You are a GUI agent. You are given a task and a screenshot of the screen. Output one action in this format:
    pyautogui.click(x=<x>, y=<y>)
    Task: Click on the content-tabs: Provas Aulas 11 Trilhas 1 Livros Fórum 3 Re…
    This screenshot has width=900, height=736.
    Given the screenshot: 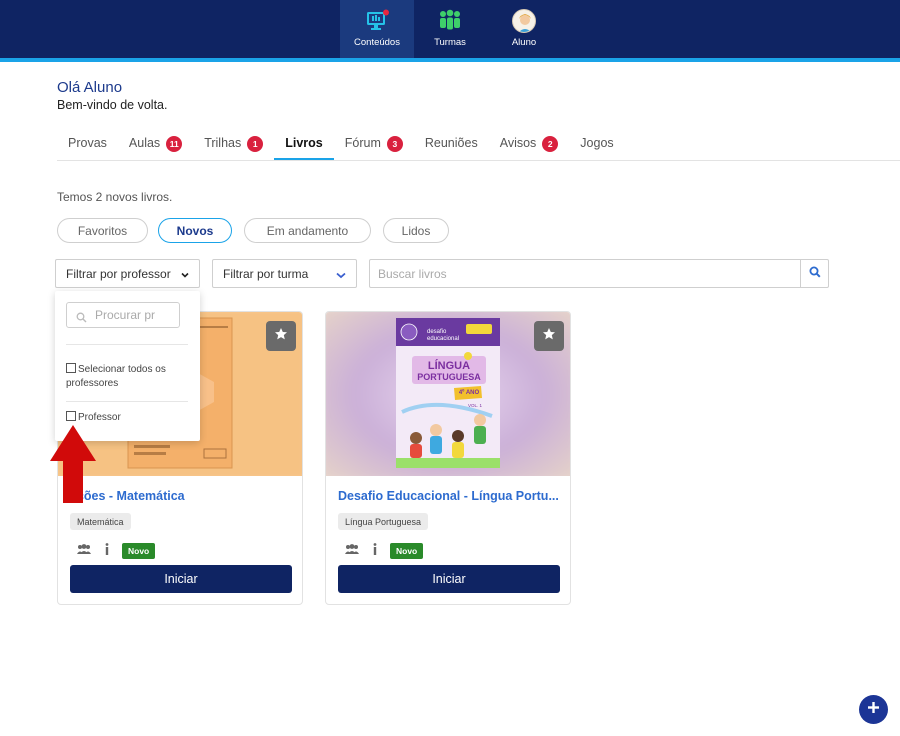 What is the action you would take?
    pyautogui.click(x=341, y=144)
    